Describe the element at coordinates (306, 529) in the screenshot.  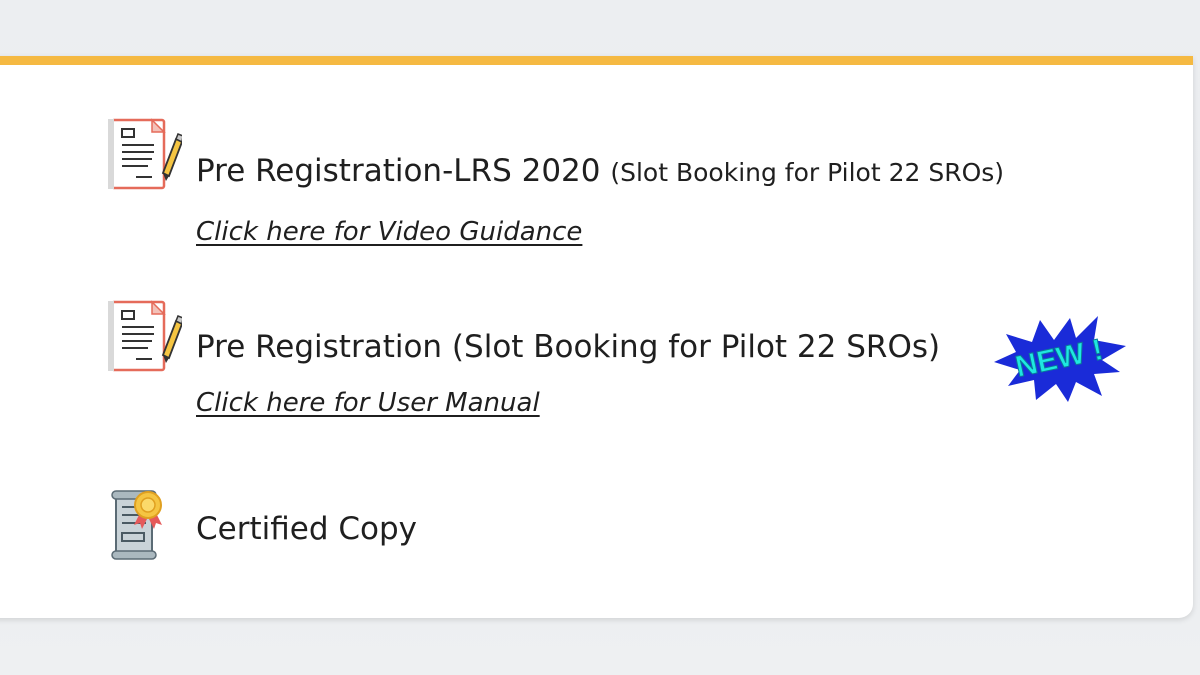
I see `service-title: Certified Copy` at that location.